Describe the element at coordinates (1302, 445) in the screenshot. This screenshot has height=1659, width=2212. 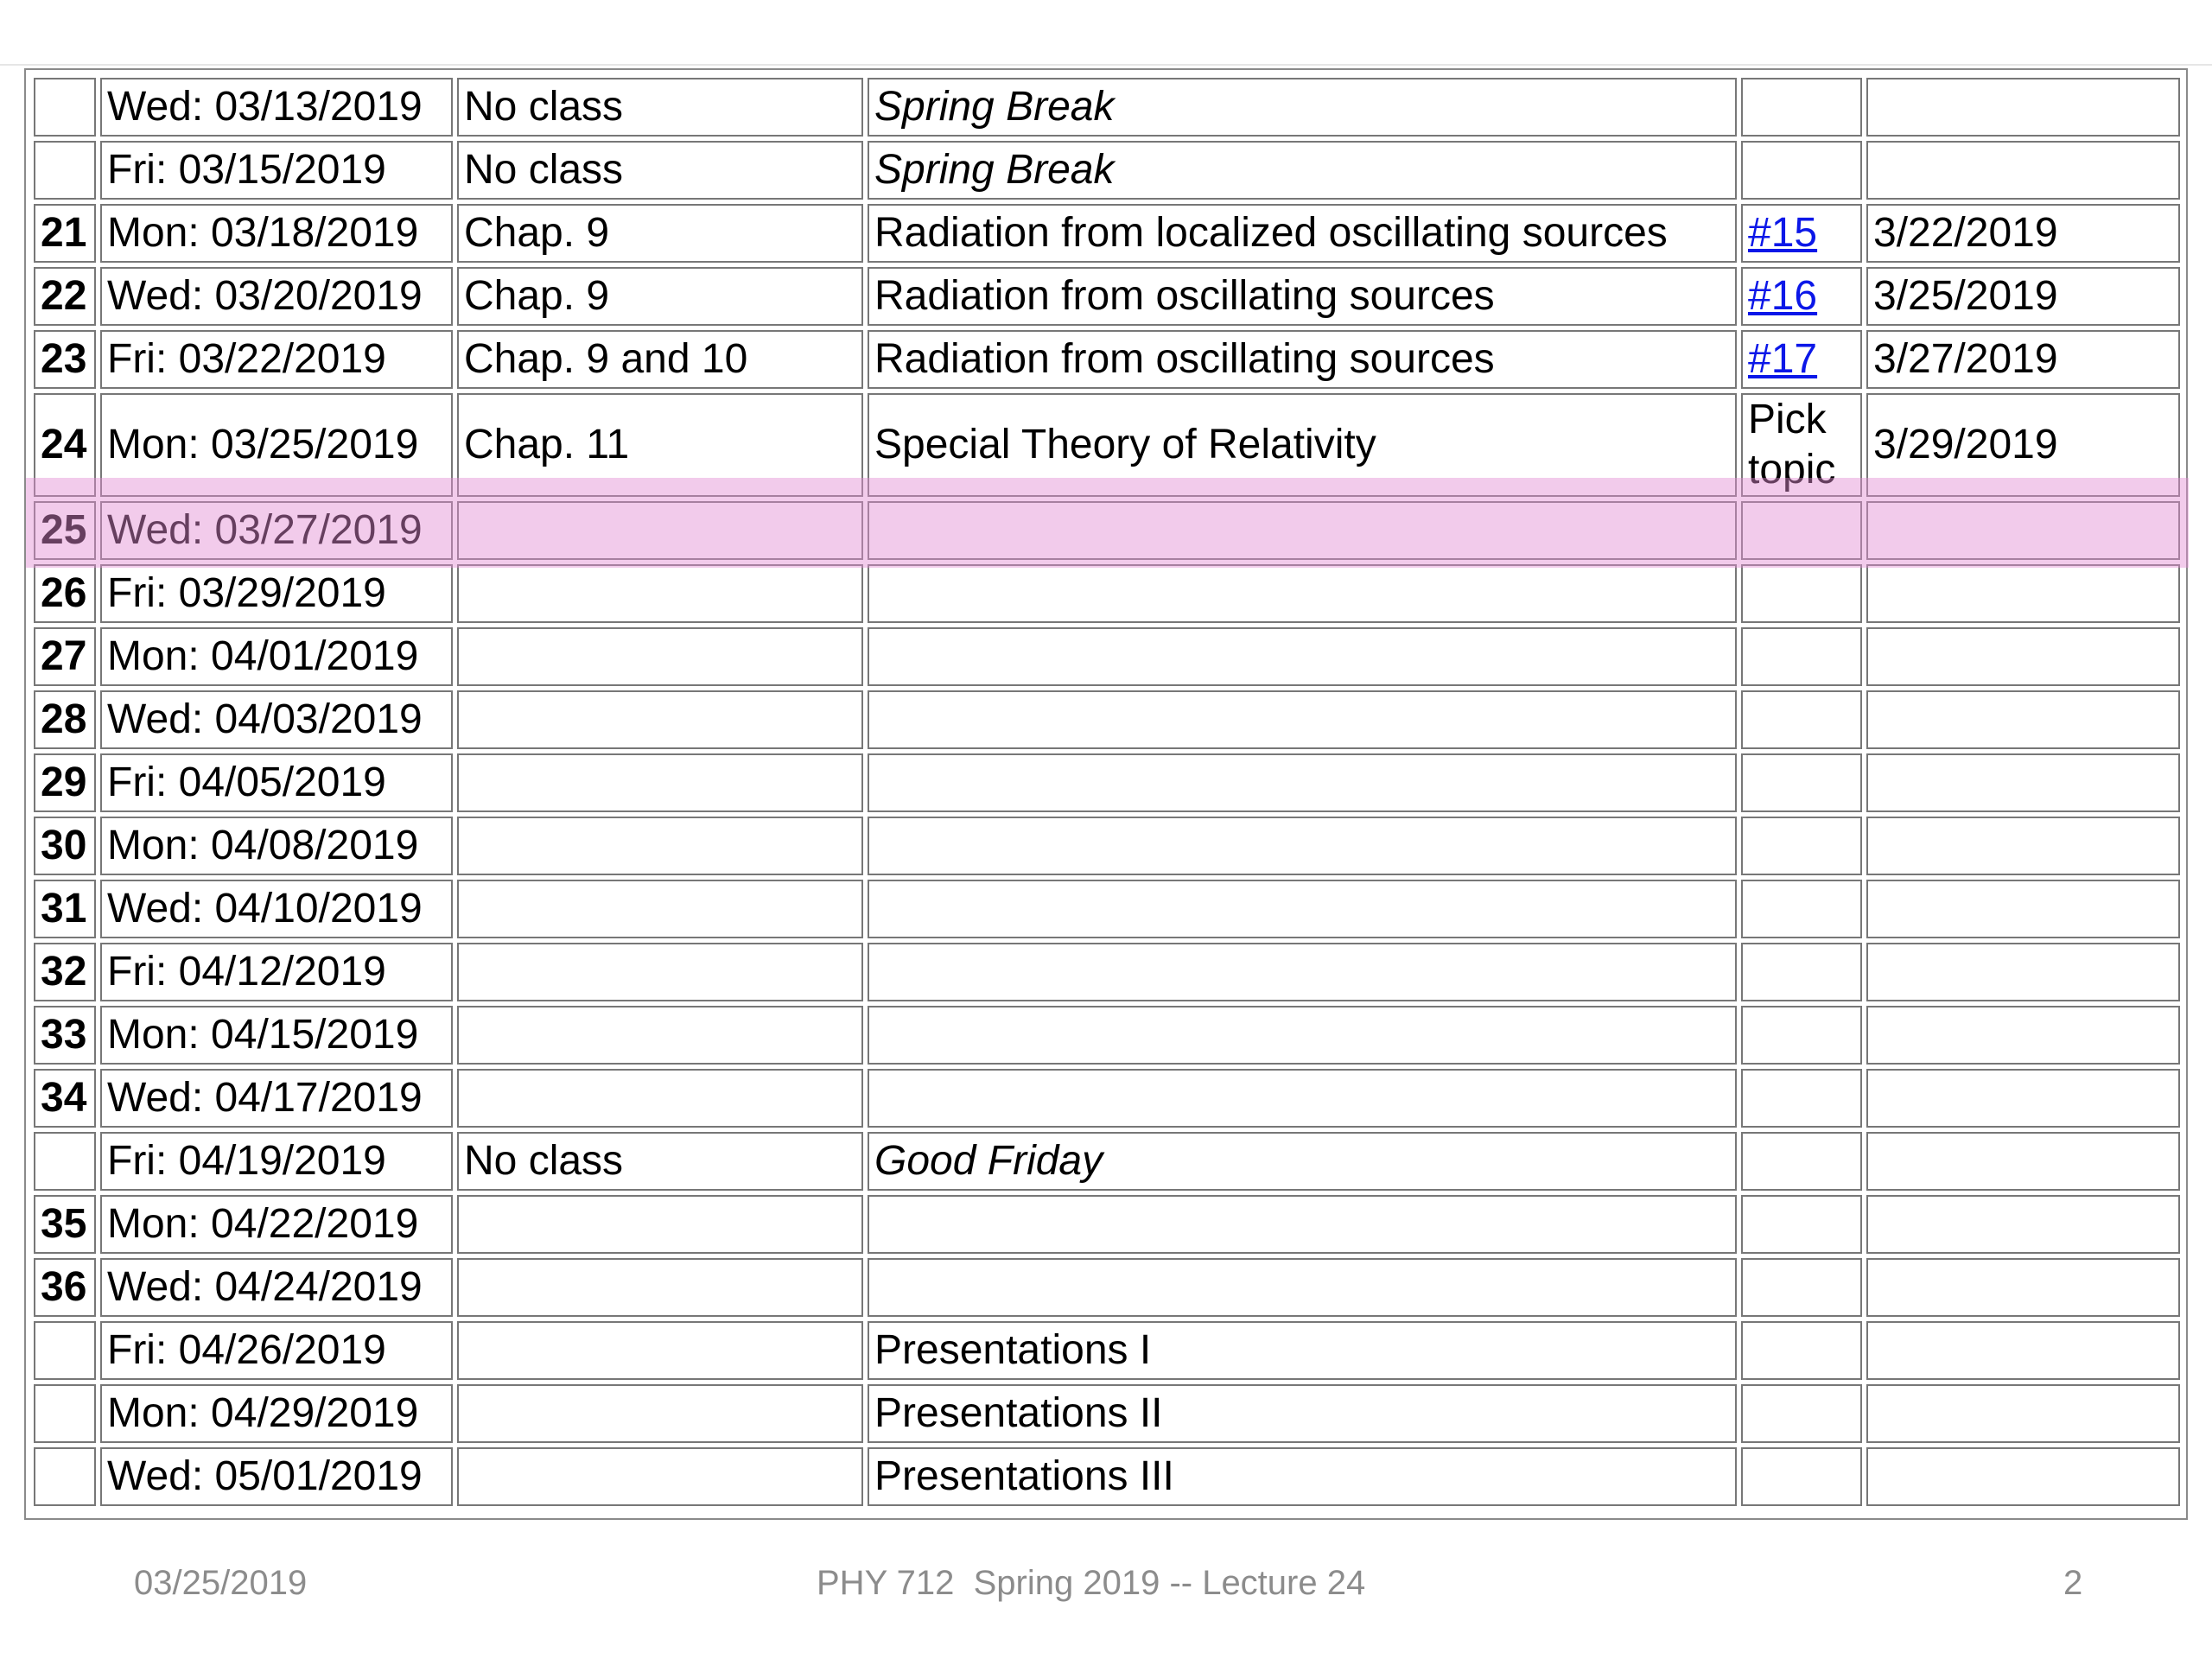
I see `topic-cell: Special Theory of Relativity` at that location.